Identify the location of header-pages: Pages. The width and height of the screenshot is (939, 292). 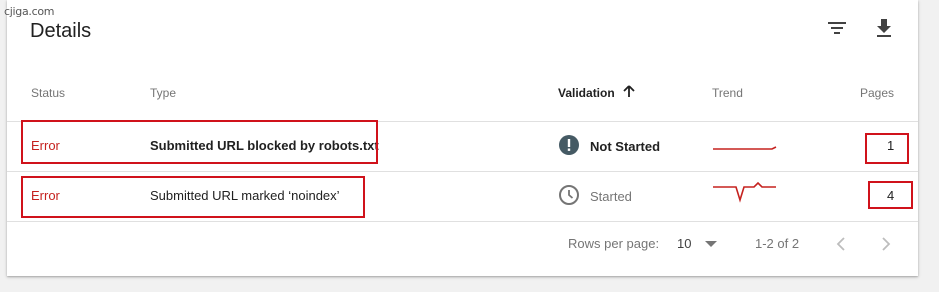
(877, 93).